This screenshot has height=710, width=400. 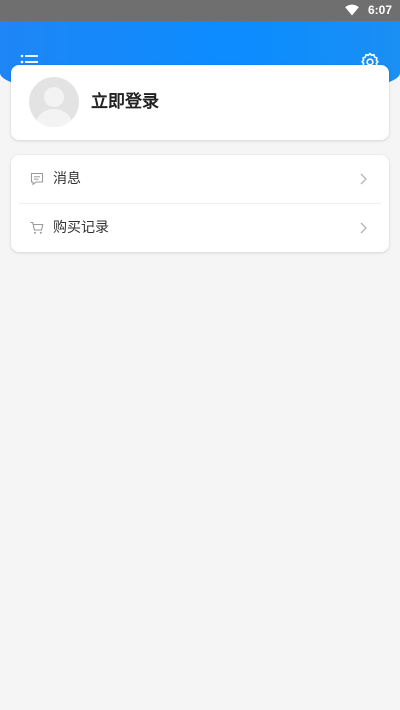 What do you see at coordinates (200, 10) in the screenshot?
I see `status-bar: 6:07` at bounding box center [200, 10].